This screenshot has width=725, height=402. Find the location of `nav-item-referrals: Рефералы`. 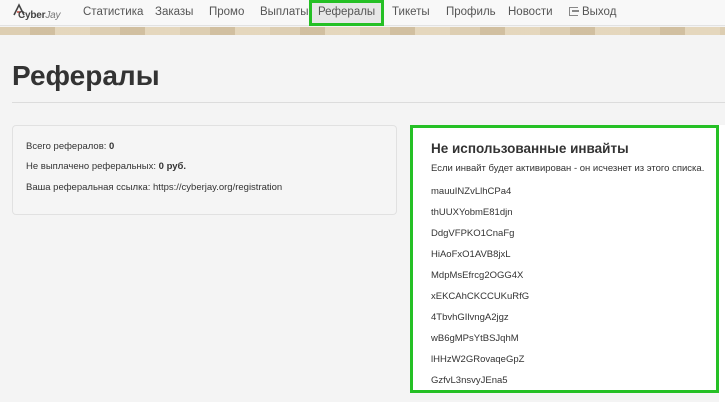

nav-item-referrals: Рефералы is located at coordinates (347, 13).